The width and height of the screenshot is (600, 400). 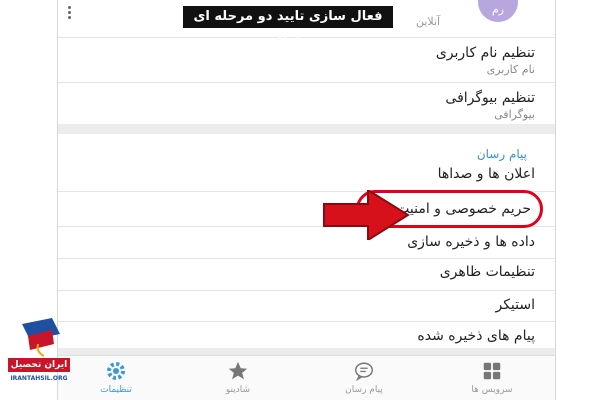 I want to click on bottom-navigation: تنظیمات شادینو پیام رسان سرویس ها, so click(x=306, y=377).